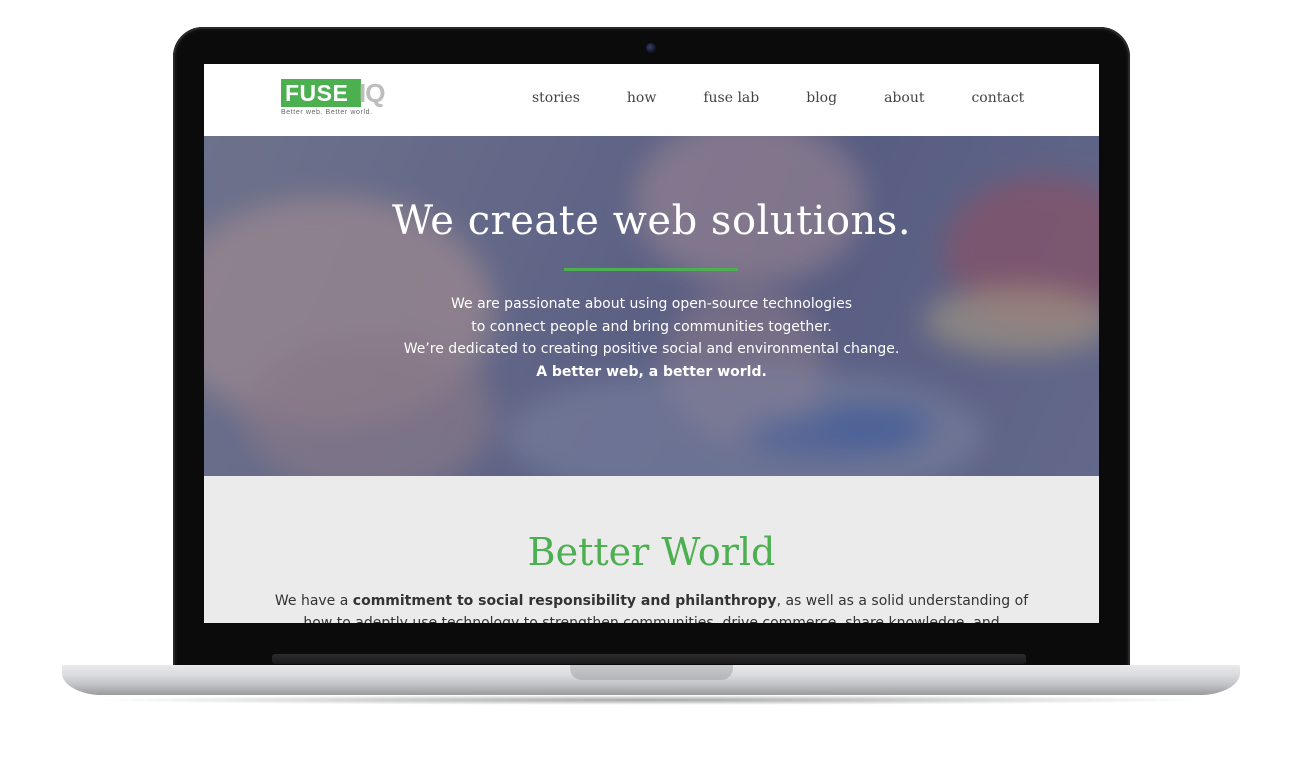 The width and height of the screenshot is (1300, 781). Describe the element at coordinates (651, 672) in the screenshot. I see `laptop-opening-notch` at that location.